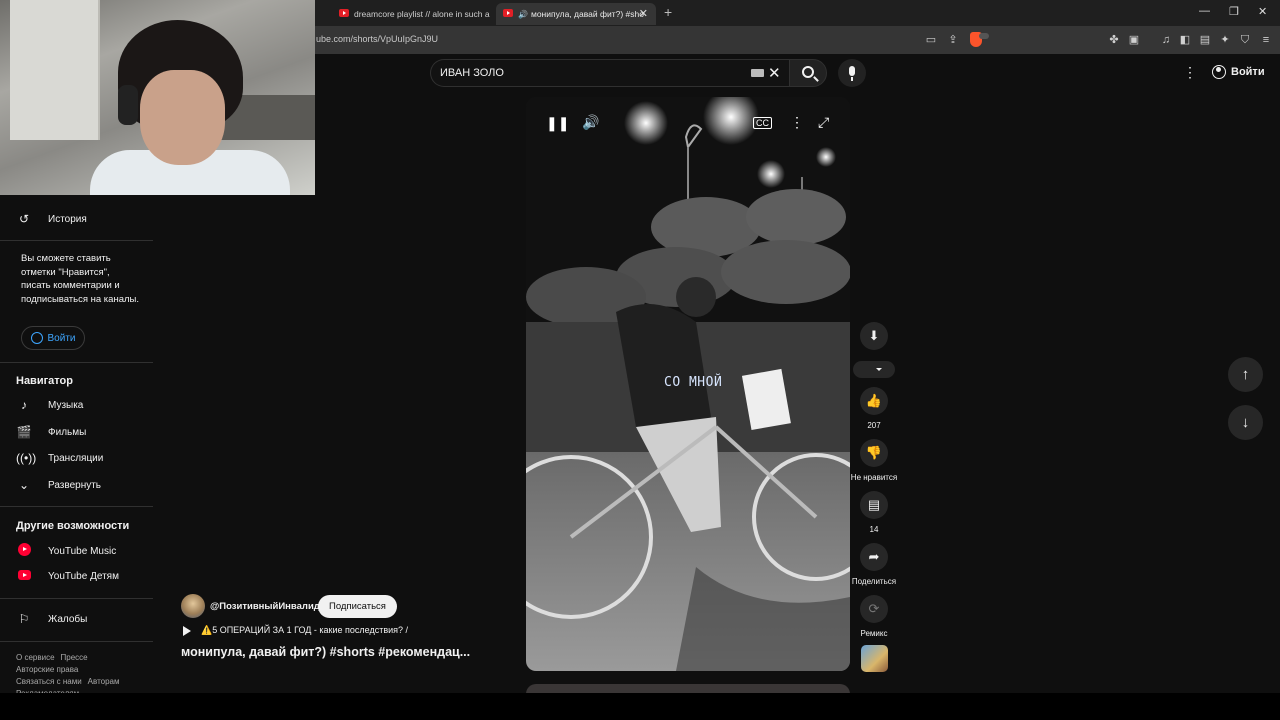 The height and width of the screenshot is (720, 1280). I want to click on sidebar-item-youtube-kids: YouTube Детям, so click(67, 576).